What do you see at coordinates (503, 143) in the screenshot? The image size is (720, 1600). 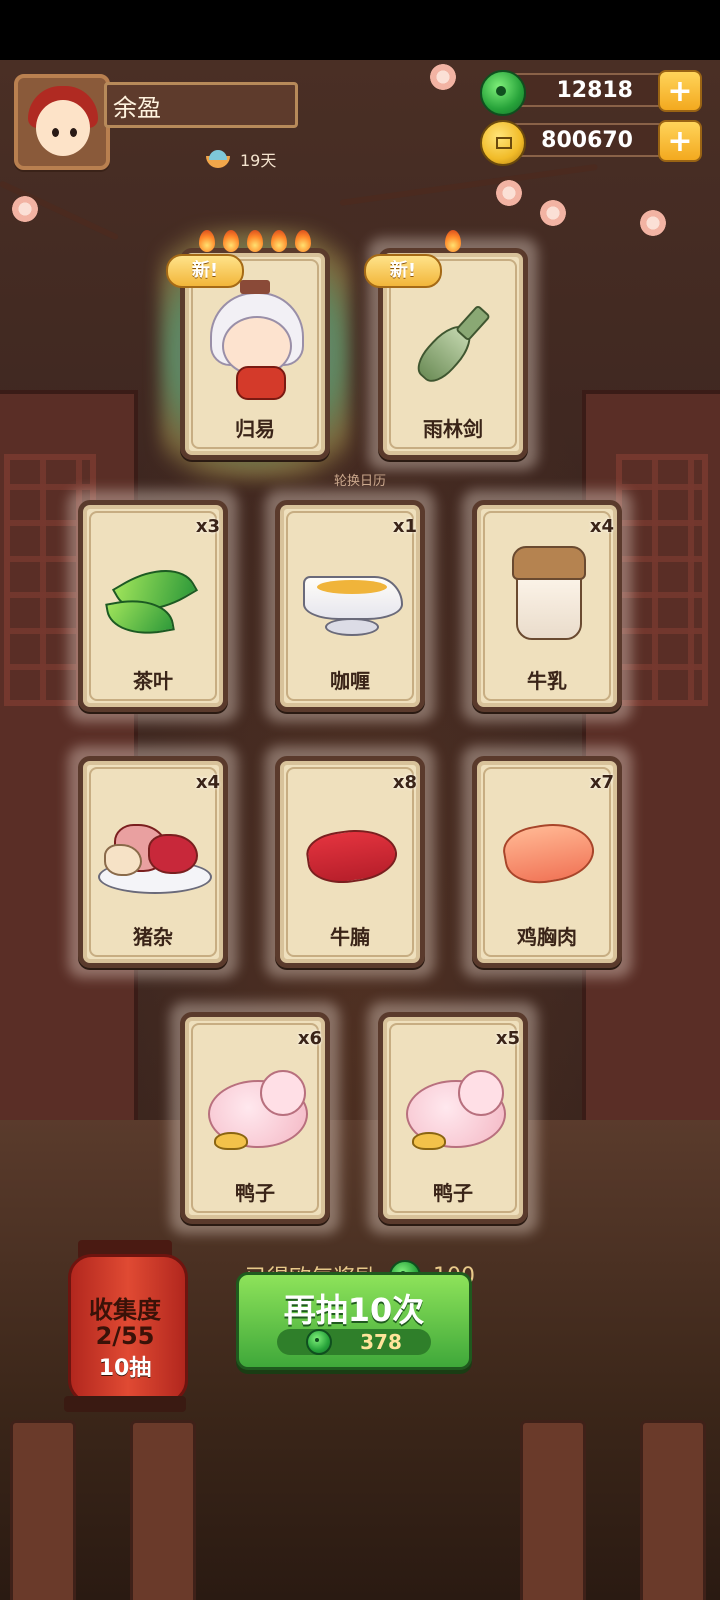 I see `coin-icon` at bounding box center [503, 143].